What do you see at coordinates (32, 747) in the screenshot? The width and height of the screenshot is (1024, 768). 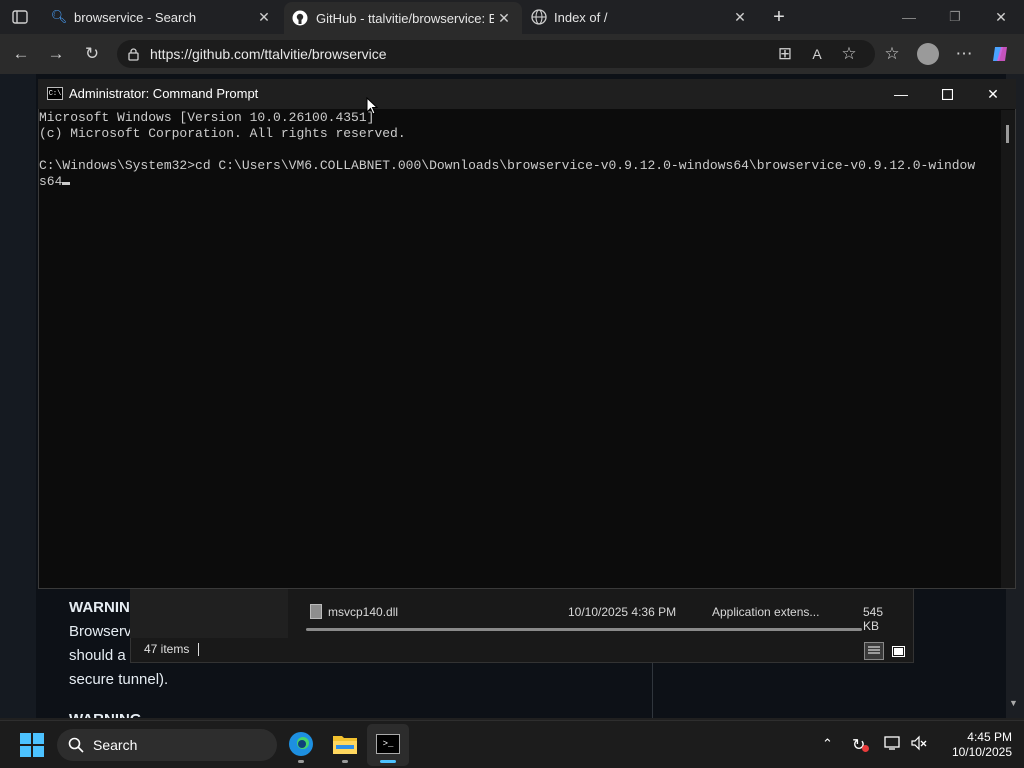 I see `windows-start-icon` at bounding box center [32, 747].